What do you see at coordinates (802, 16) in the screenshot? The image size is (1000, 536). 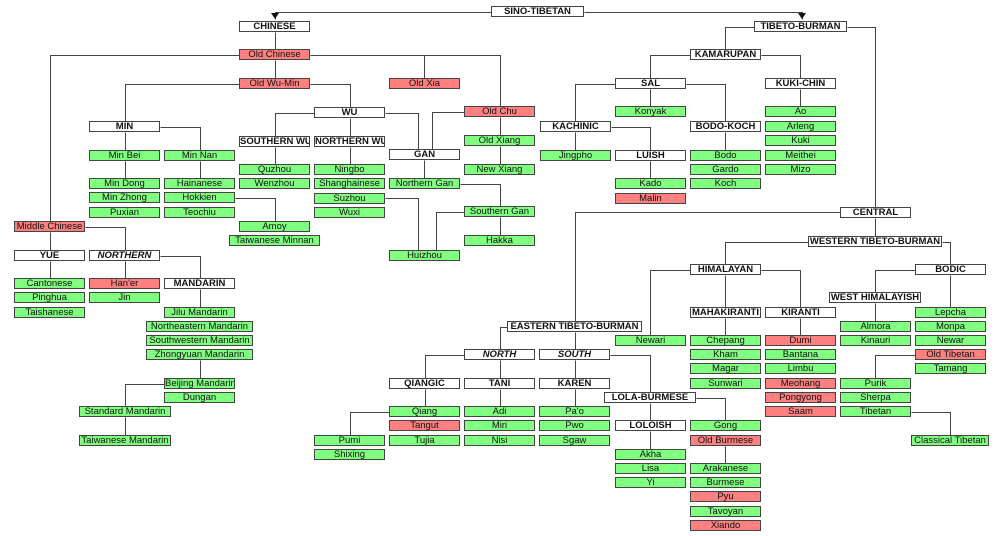 I see `arrowhead-tibeto-burman` at bounding box center [802, 16].